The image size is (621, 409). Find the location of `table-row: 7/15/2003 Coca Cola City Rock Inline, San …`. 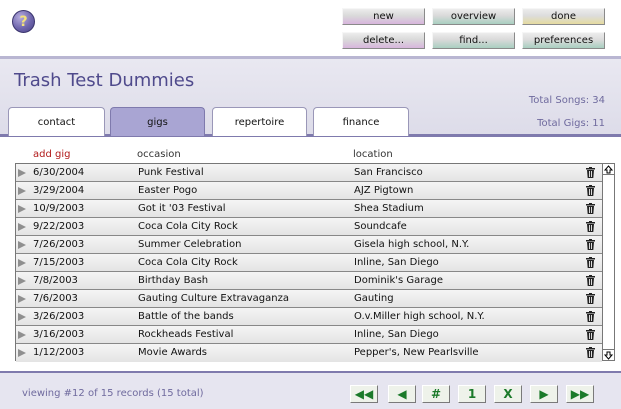

table-row: 7/15/2003 Coca Cola City Rock Inline, San … is located at coordinates (309, 263).